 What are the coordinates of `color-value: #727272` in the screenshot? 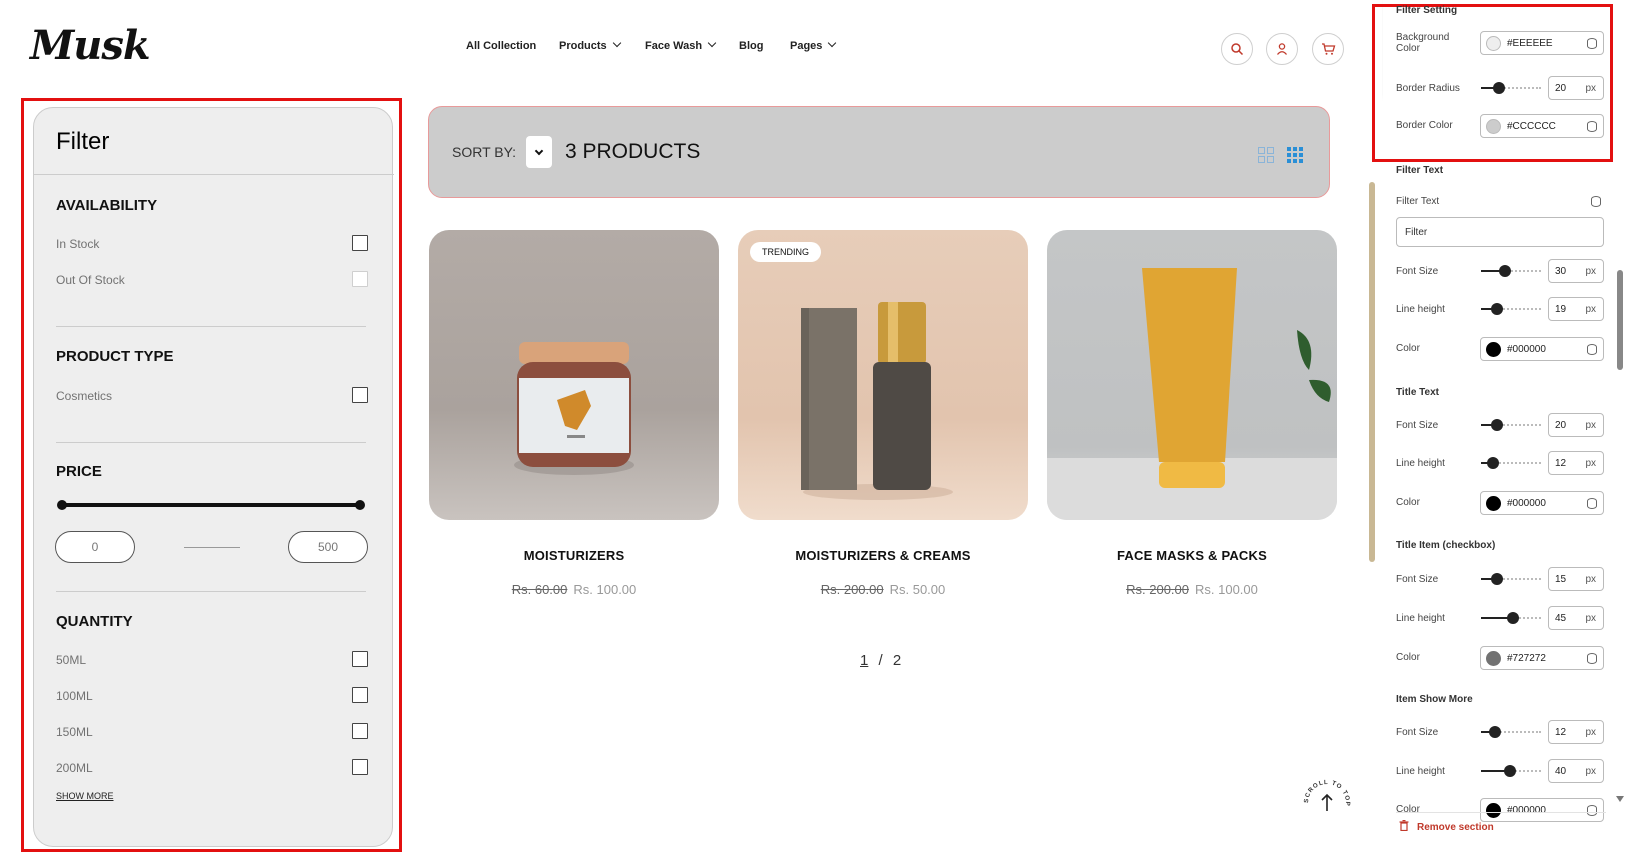 It's located at (1526, 658).